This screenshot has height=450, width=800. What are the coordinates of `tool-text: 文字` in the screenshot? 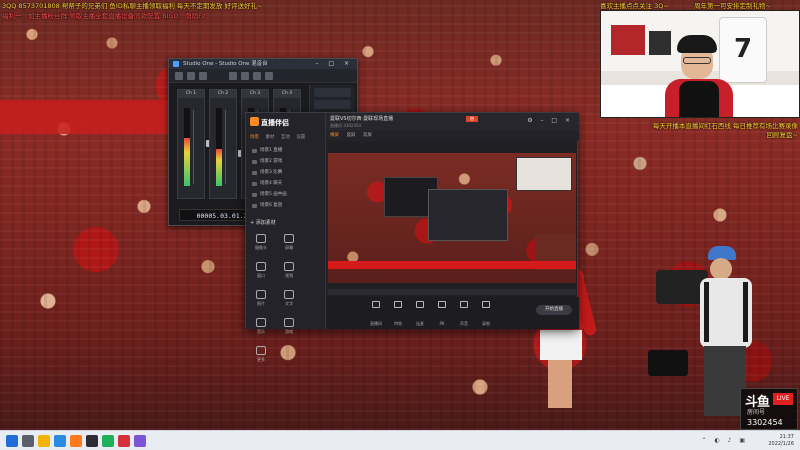 It's located at (289, 300).